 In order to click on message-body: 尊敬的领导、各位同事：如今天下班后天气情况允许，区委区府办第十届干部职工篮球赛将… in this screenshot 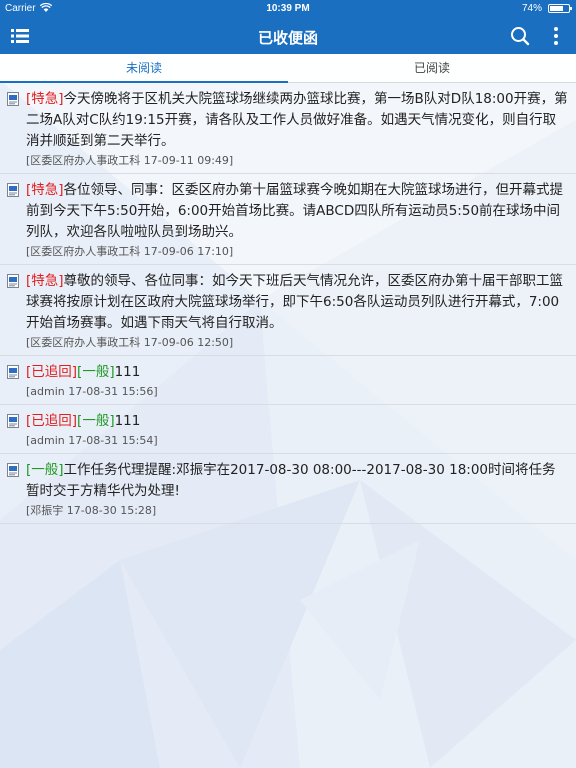, I will do `click(295, 302)`.